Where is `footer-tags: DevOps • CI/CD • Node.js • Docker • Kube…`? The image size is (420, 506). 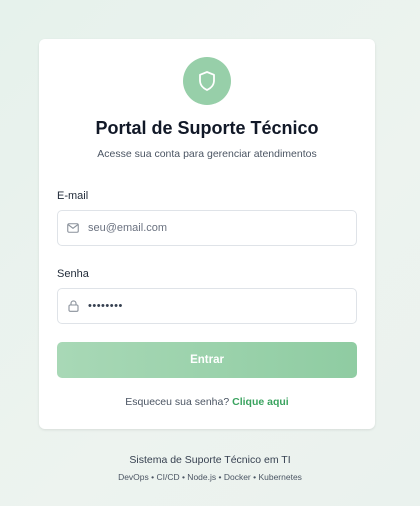 footer-tags: DevOps • CI/CD • Node.js • Docker • Kube… is located at coordinates (210, 477).